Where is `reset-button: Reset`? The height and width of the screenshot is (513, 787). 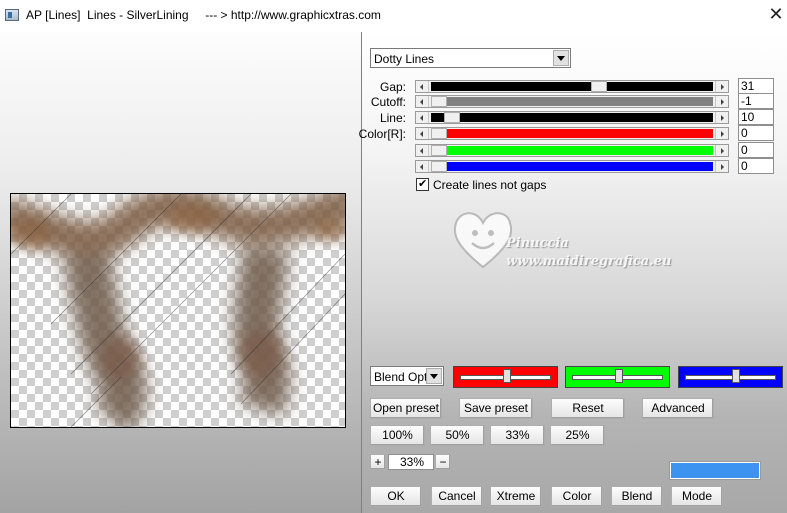
reset-button: Reset is located at coordinates (588, 408).